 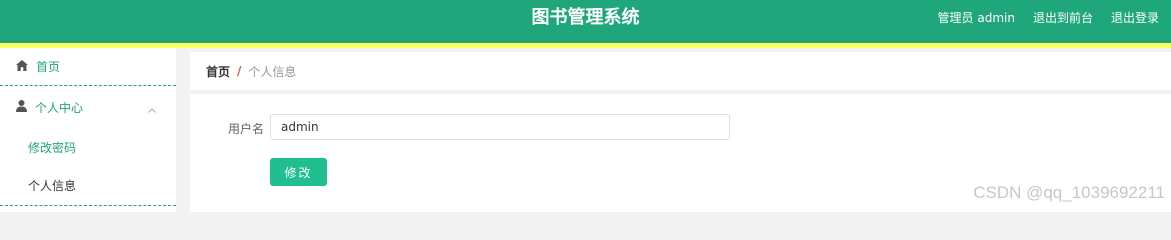 What do you see at coordinates (1135, 18) in the screenshot?
I see `logout-link: 退出登录` at bounding box center [1135, 18].